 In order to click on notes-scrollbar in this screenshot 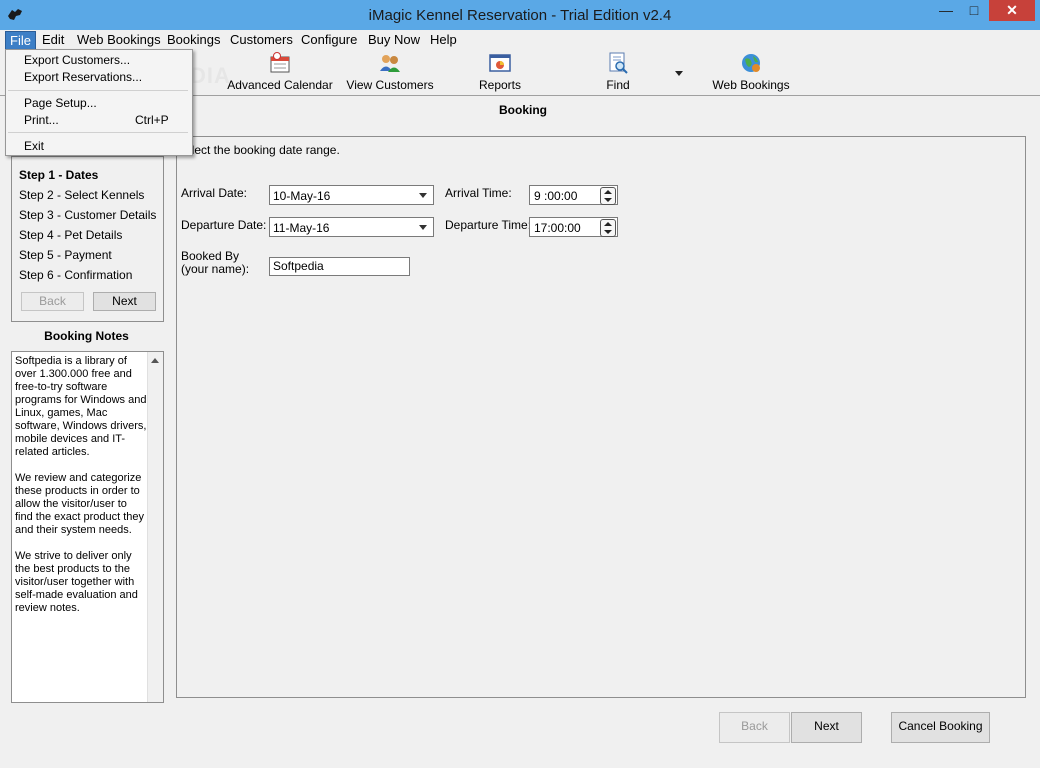, I will do `click(155, 527)`.